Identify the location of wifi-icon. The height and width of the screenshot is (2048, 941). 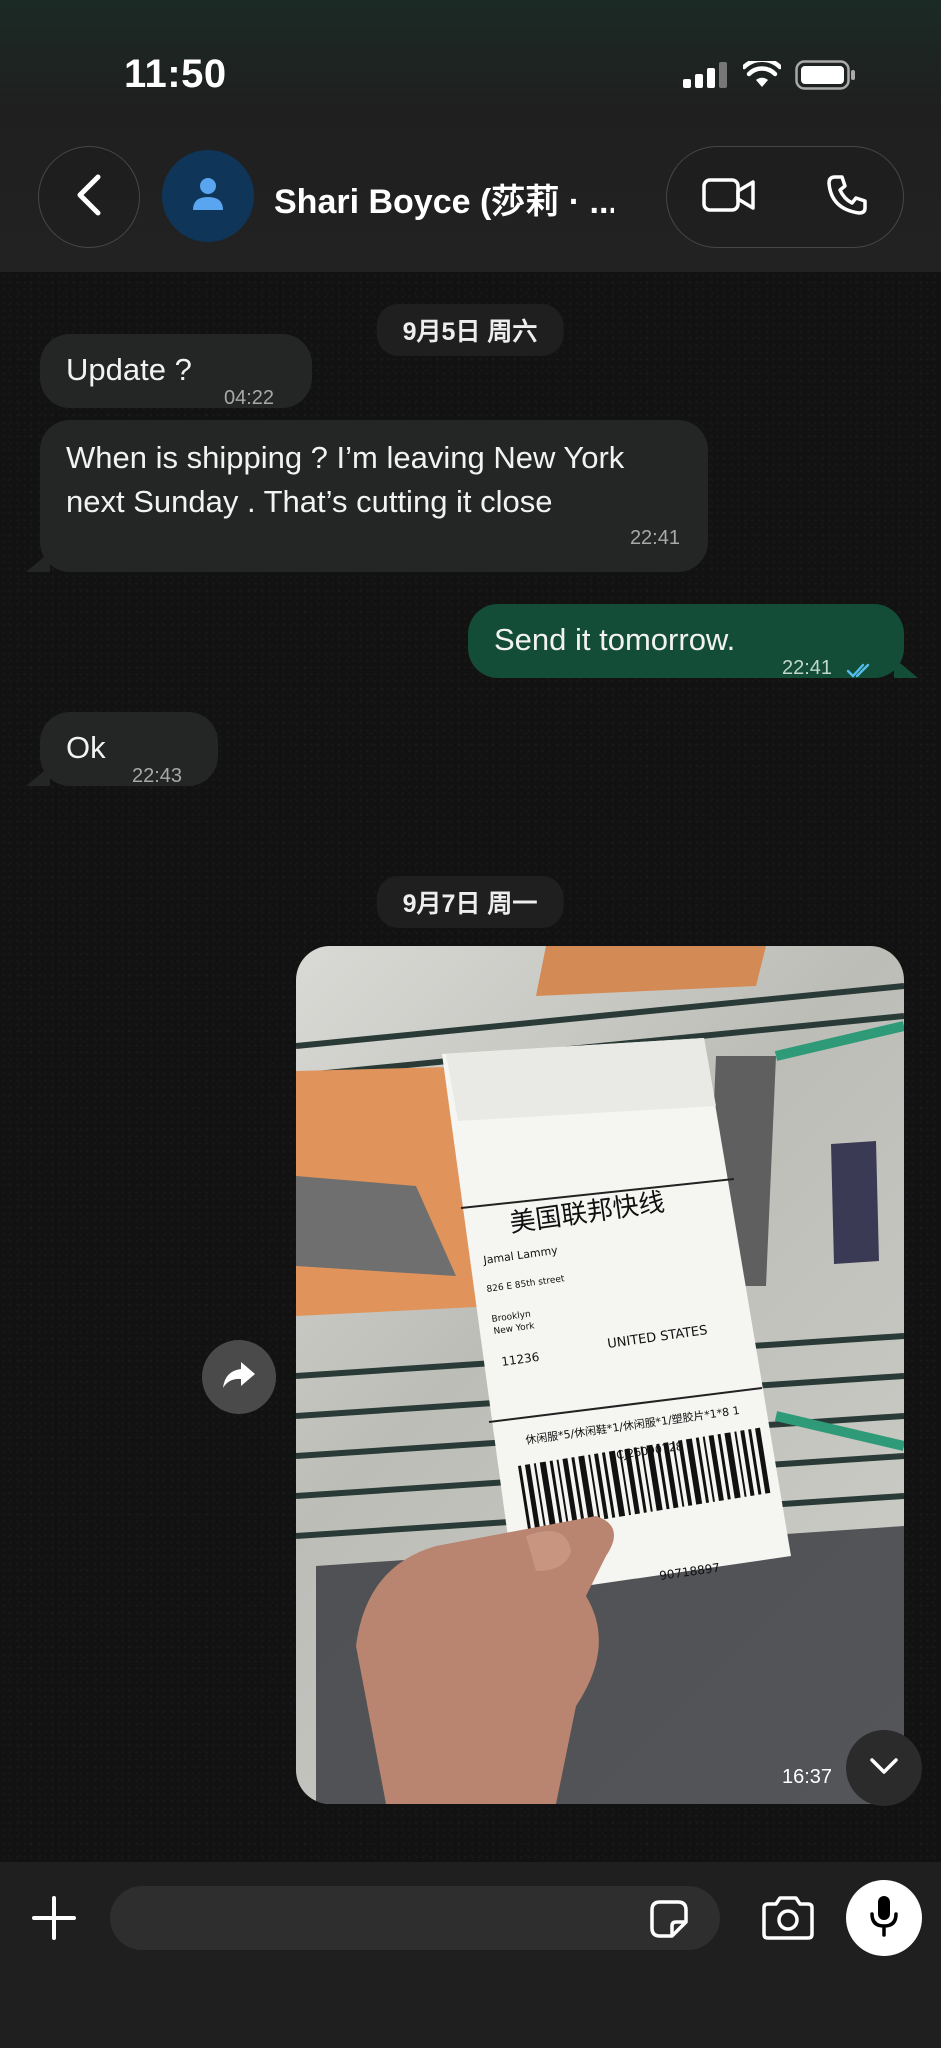
(762, 75).